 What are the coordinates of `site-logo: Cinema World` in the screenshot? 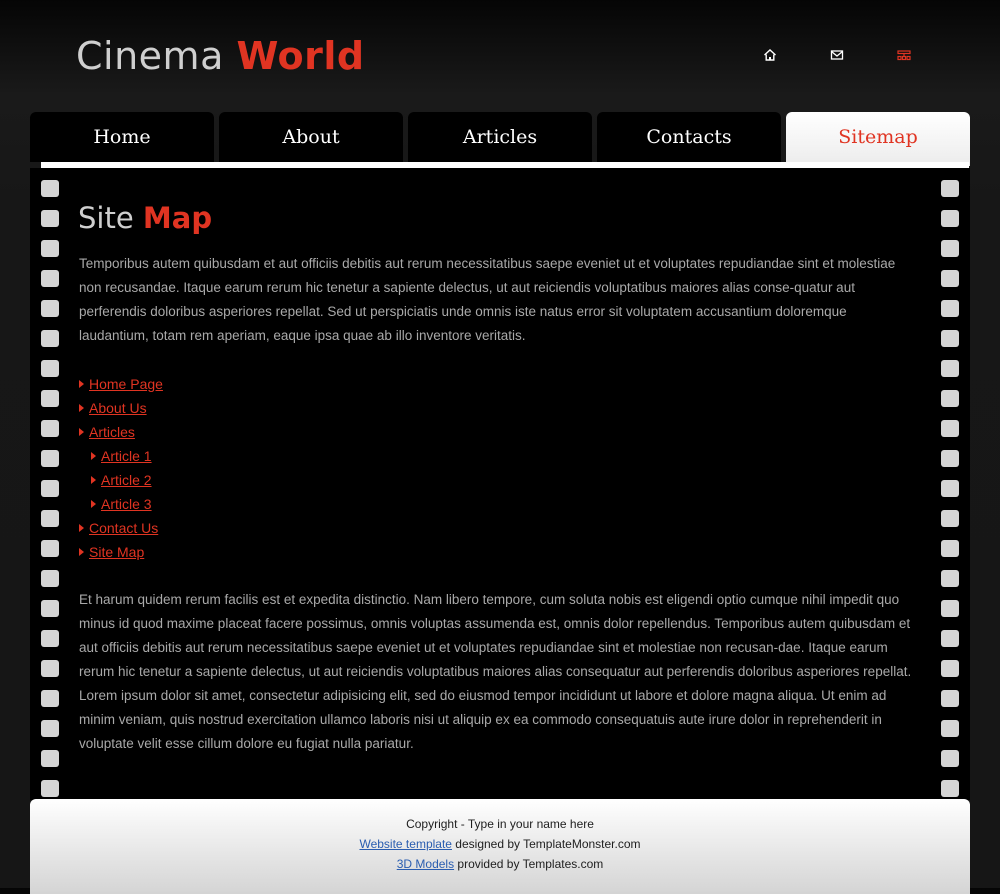 It's located at (220, 56).